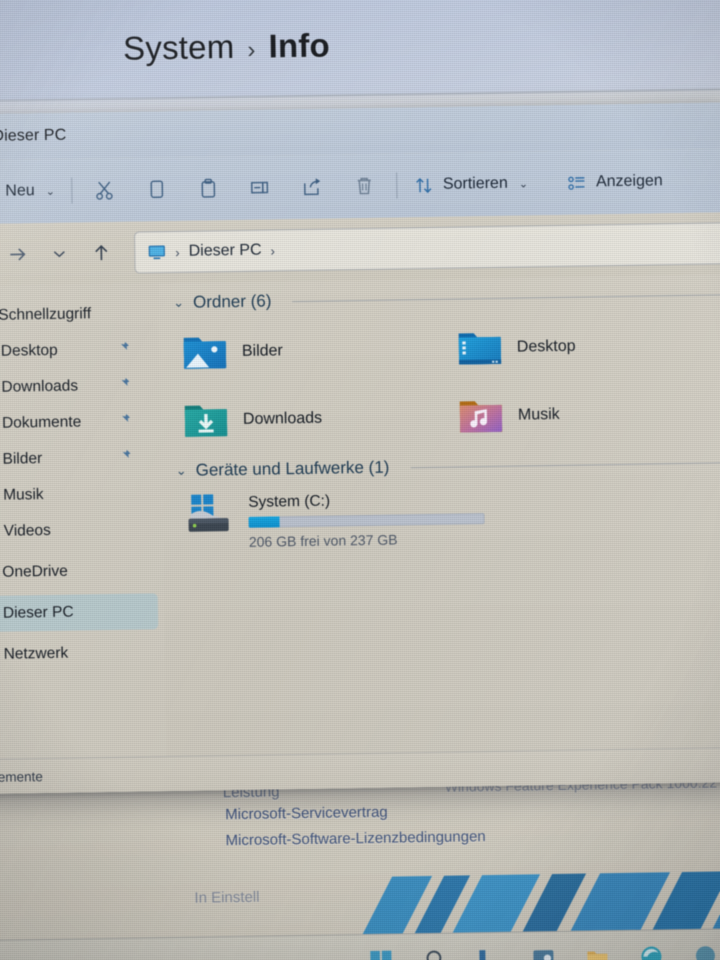  Describe the element at coordinates (588, 346) in the screenshot. I see `folder-item-desktop: Desktop` at that location.